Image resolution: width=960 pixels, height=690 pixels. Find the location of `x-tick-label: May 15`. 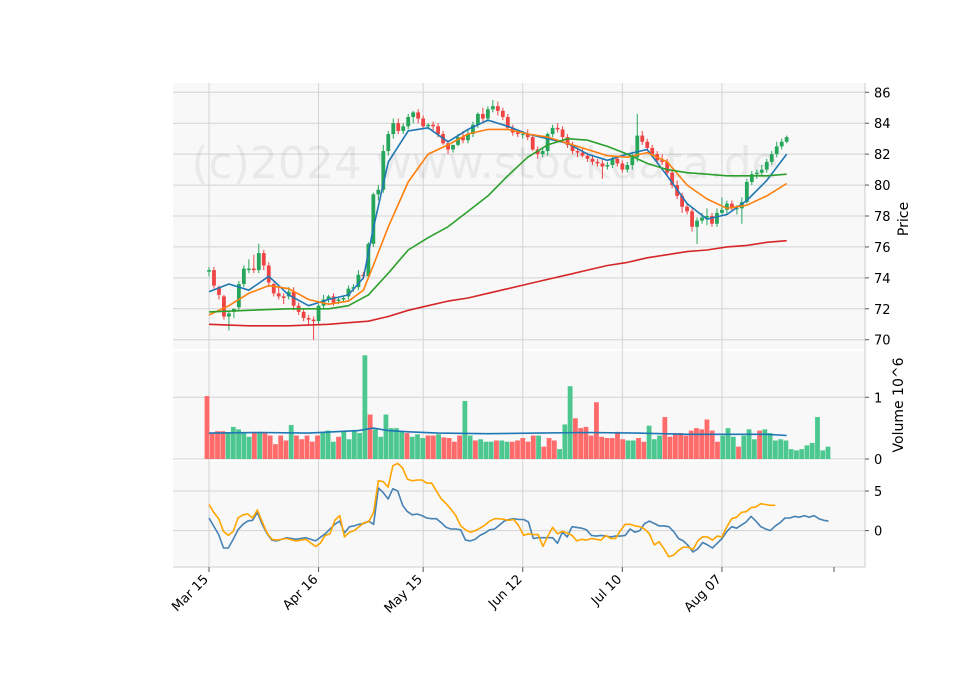

x-tick-label: May 15 is located at coordinates (404, 594).